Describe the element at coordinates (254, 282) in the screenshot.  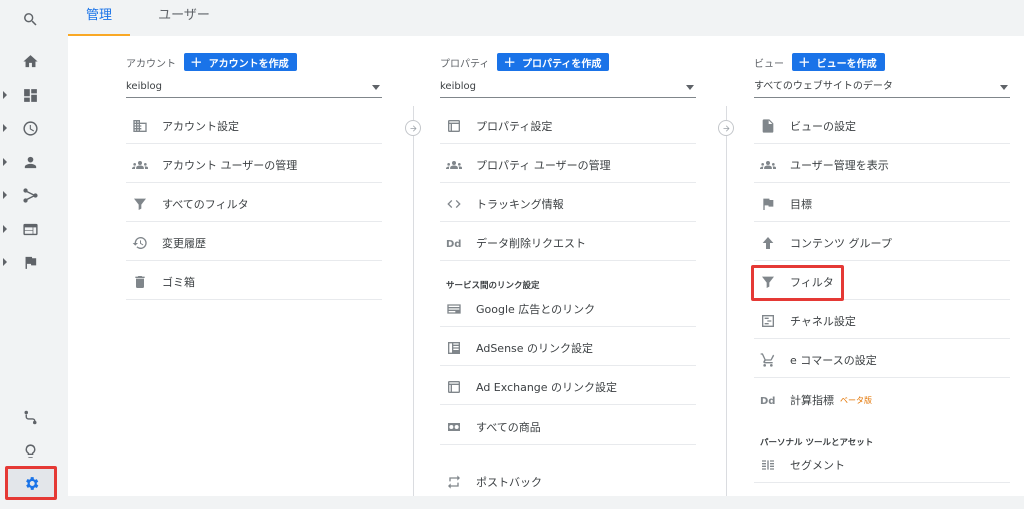
I see `trash-item: ゴミ箱` at that location.